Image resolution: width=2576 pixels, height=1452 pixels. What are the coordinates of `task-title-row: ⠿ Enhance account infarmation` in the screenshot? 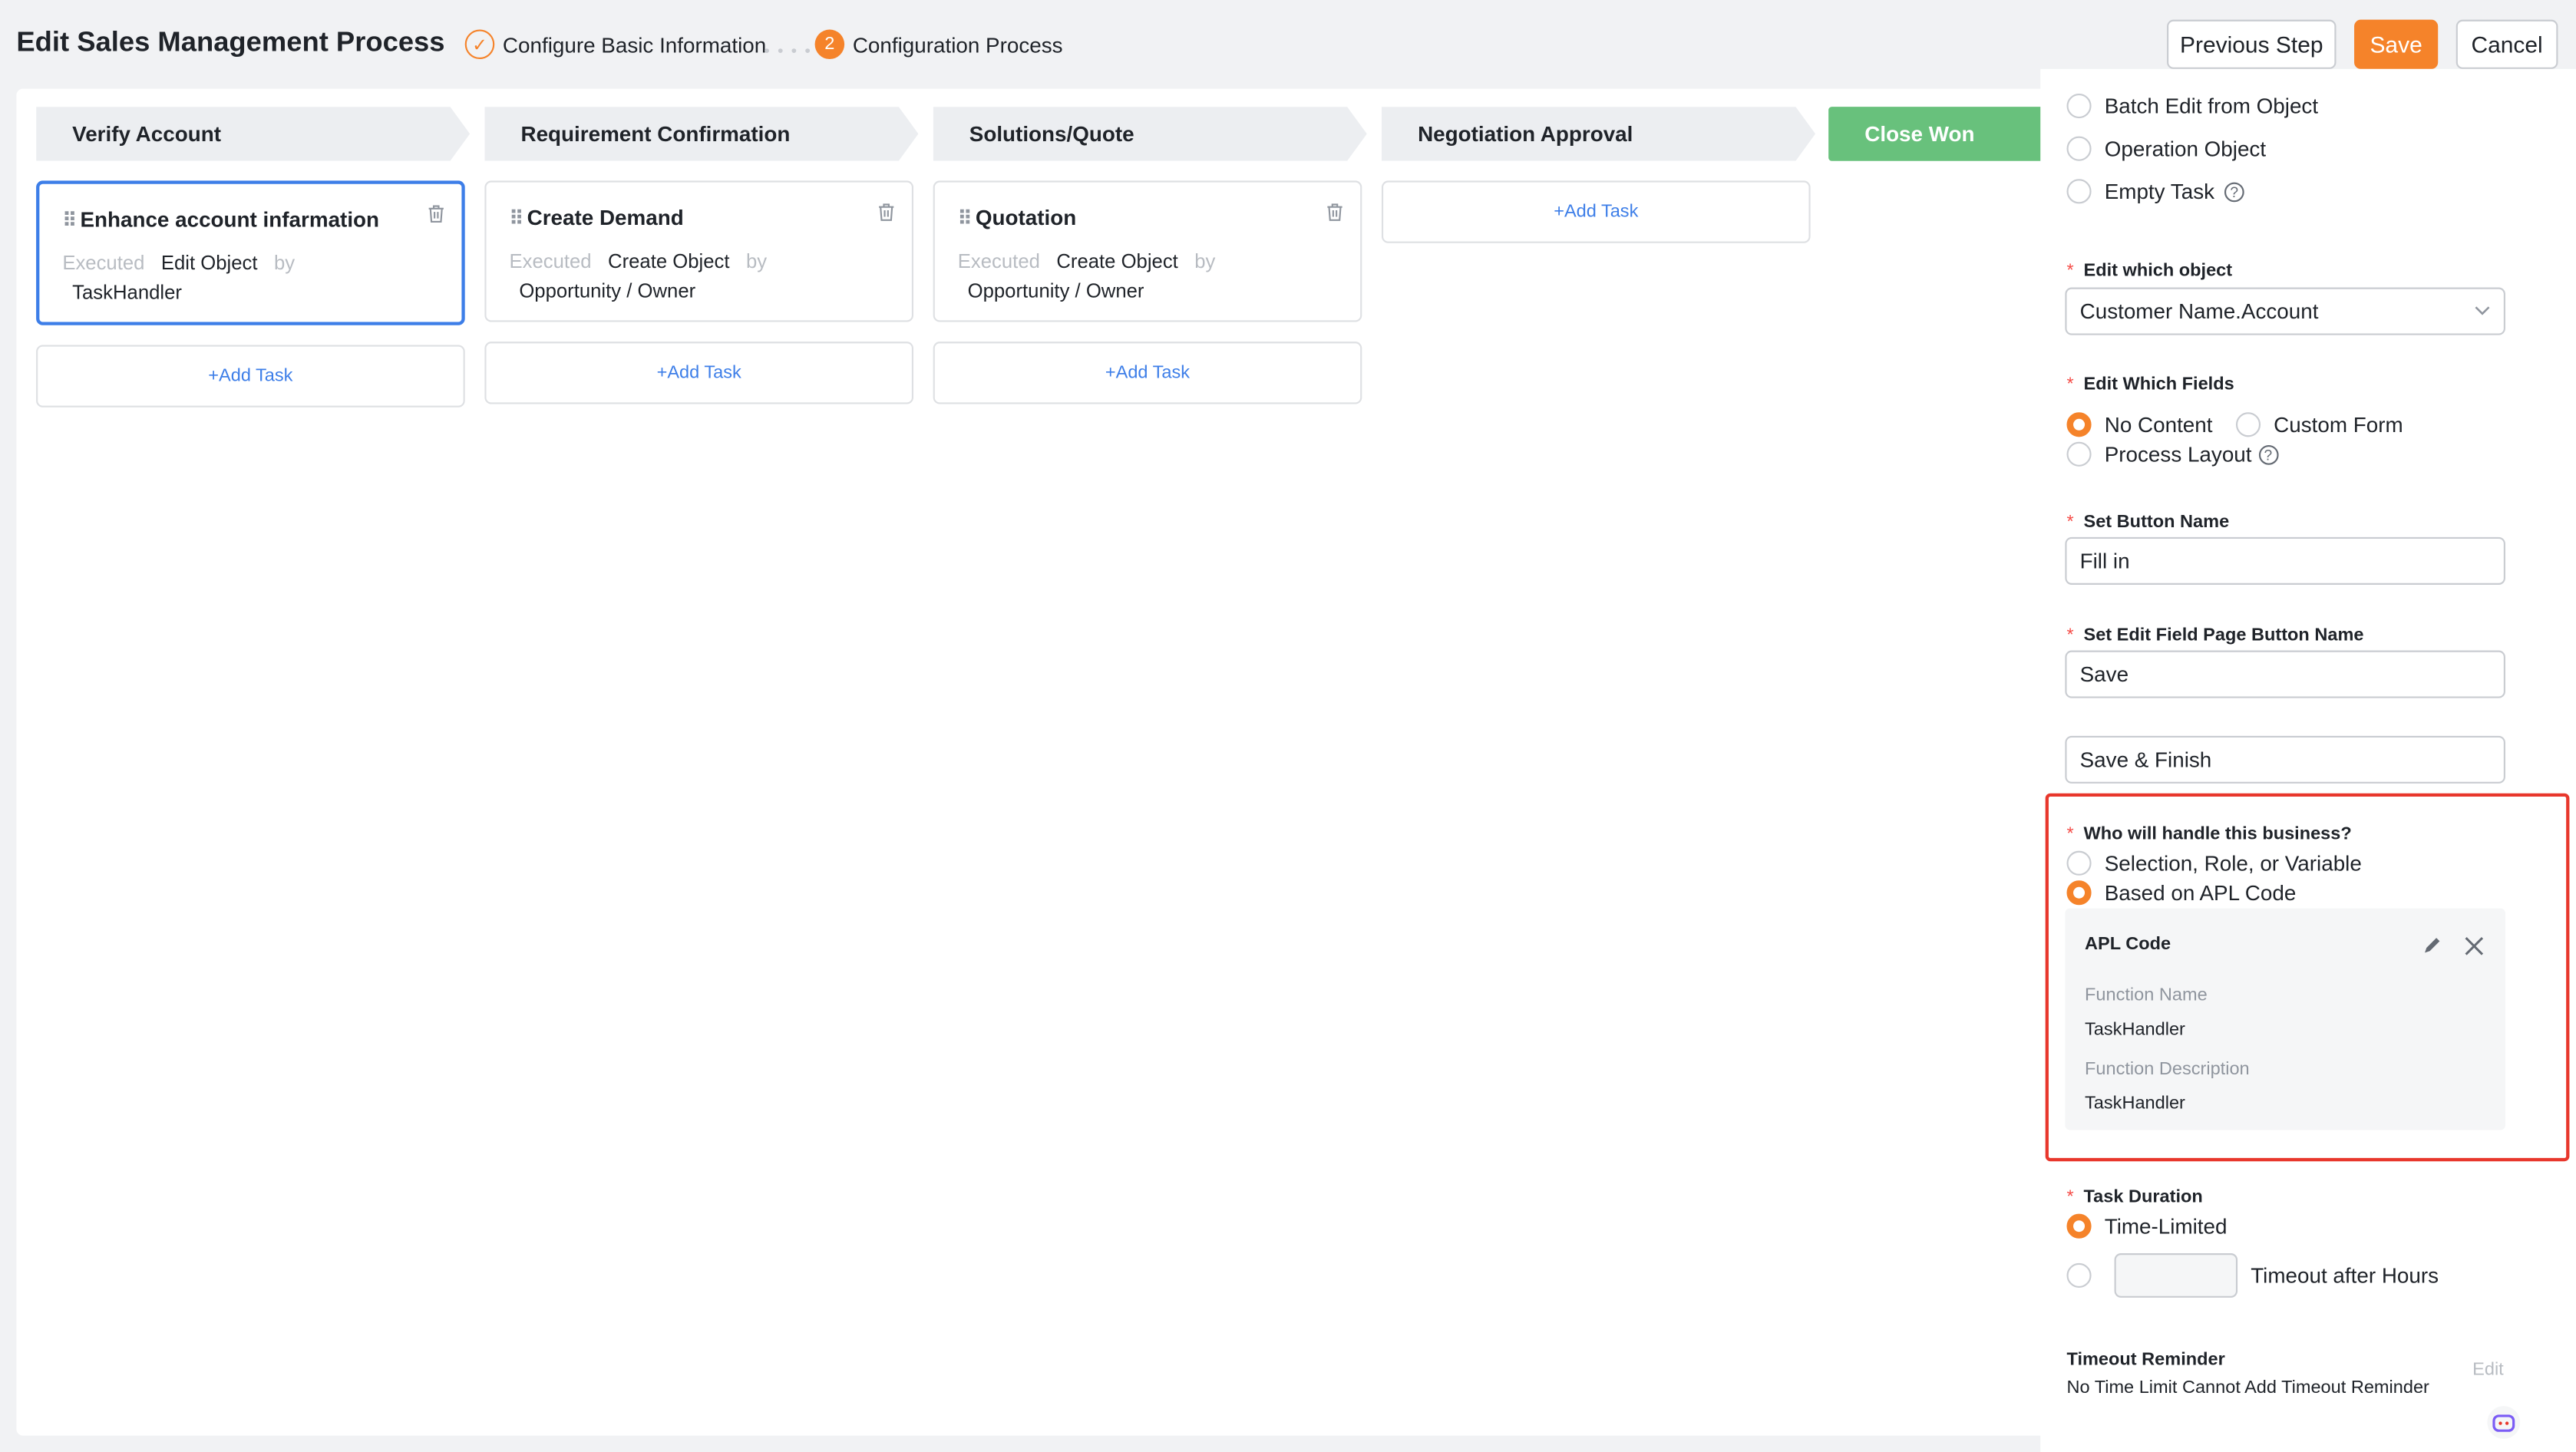 It's located at (251, 219).